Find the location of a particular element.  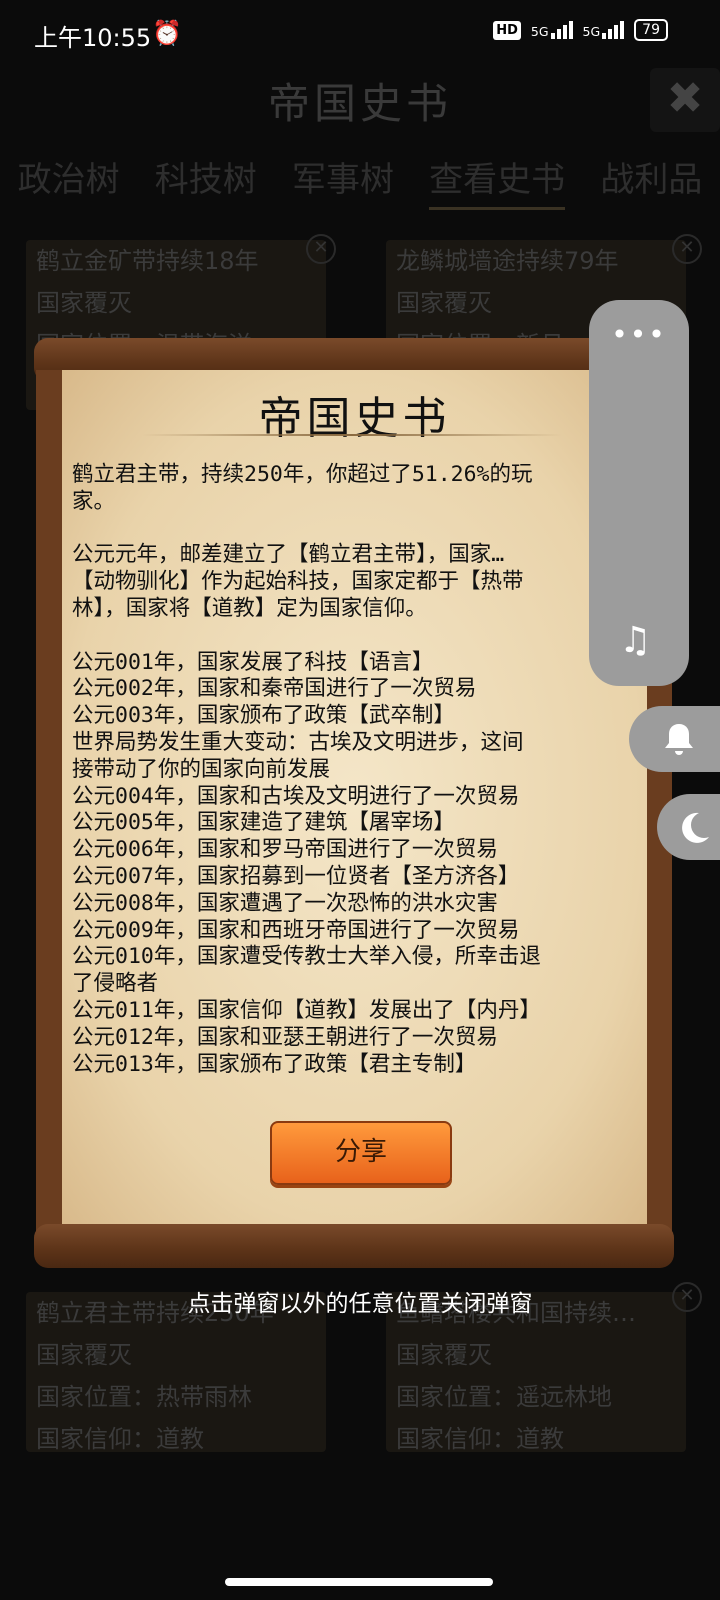

log-line: 公元009年，国家和西班牙帝国进行了一次贸易 is located at coordinates (296, 930).